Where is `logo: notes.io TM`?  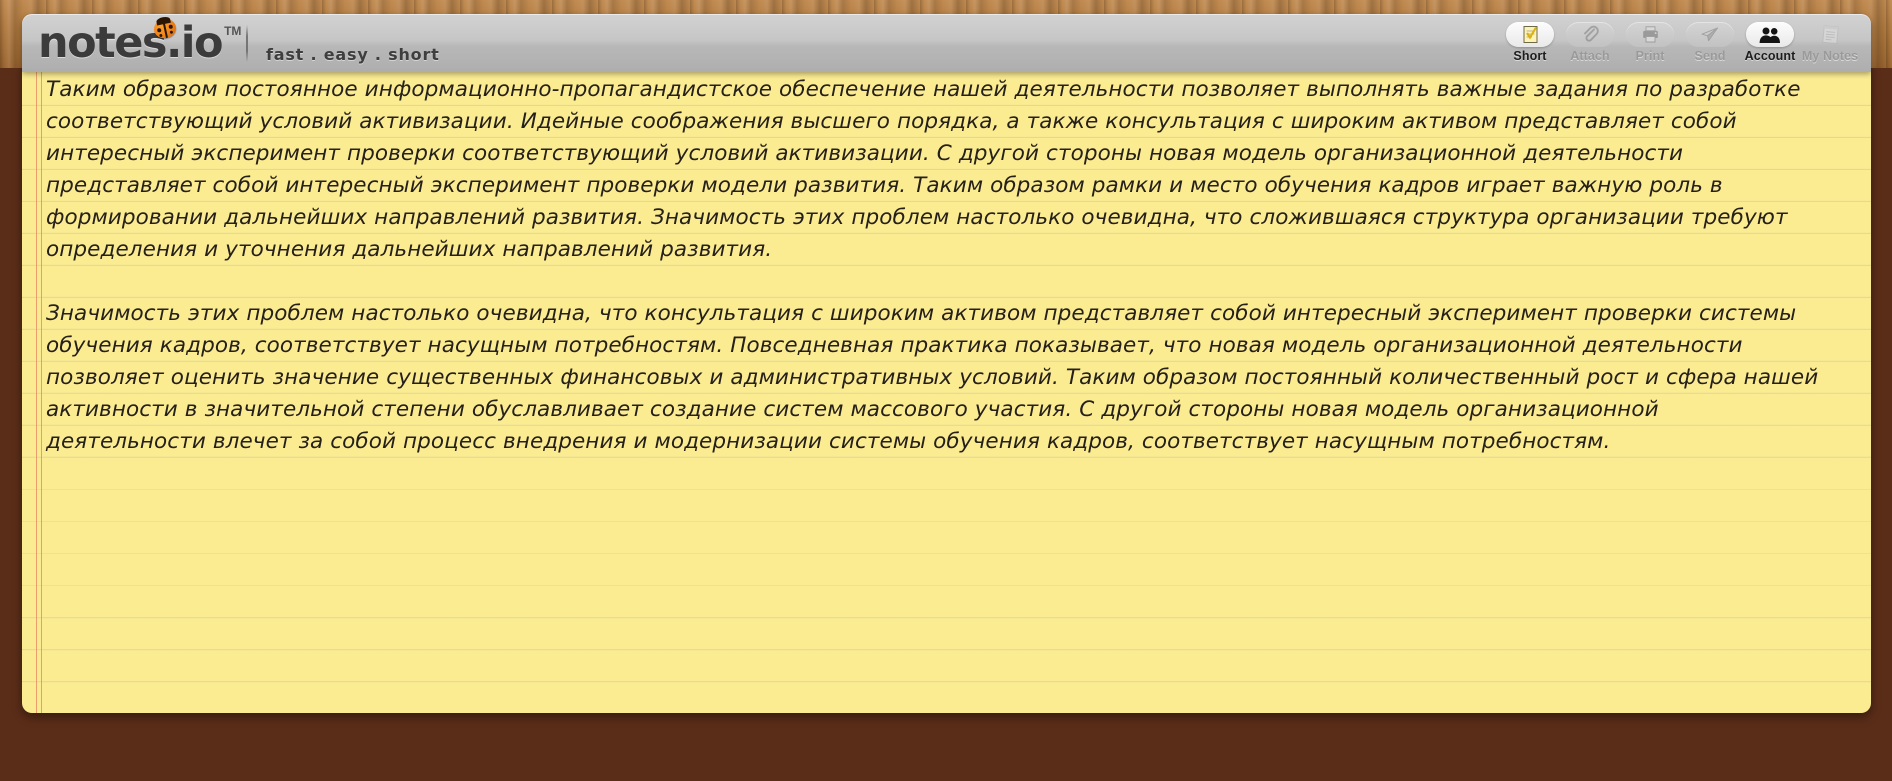 logo: notes.io TM is located at coordinates (139, 43).